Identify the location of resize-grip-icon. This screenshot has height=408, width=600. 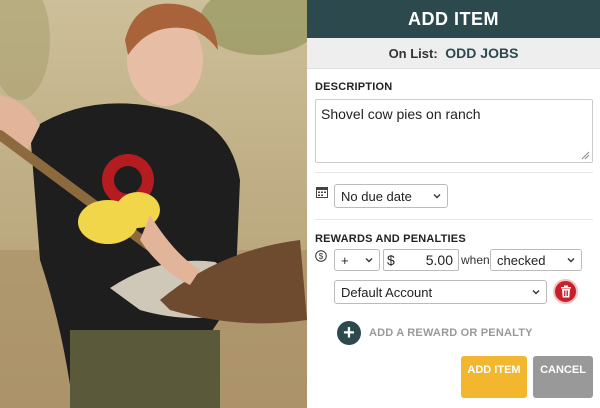
(585, 155).